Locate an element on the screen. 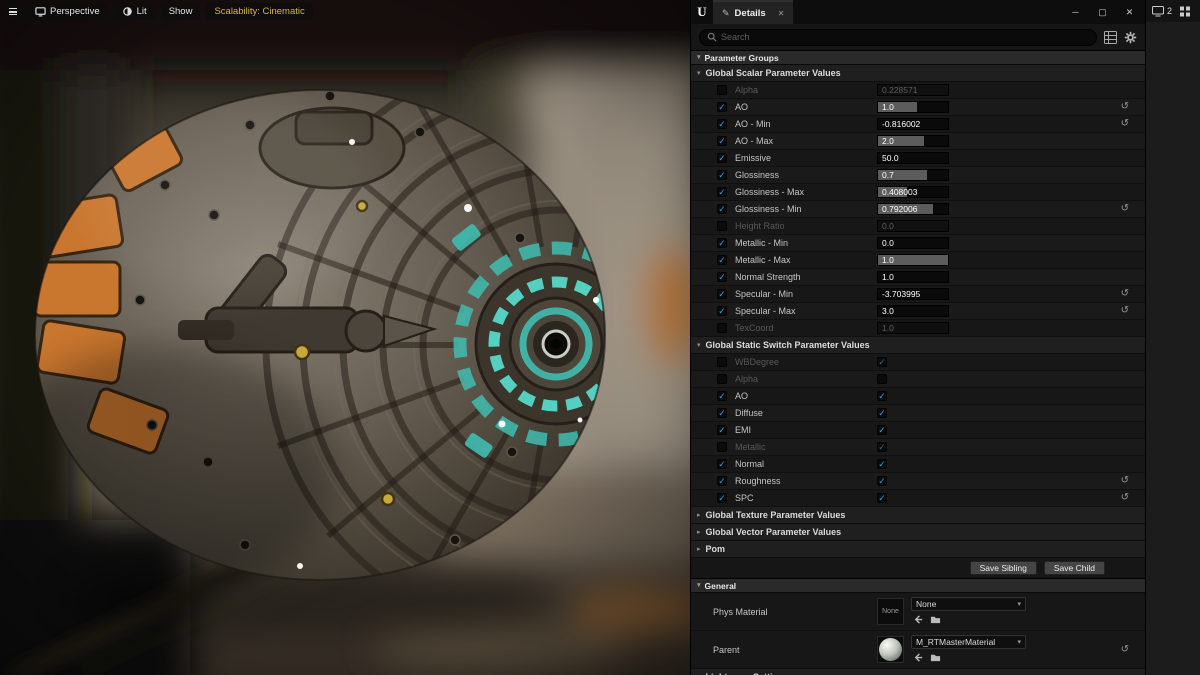  parameter-value-slider: 2.0 is located at coordinates (913, 141).